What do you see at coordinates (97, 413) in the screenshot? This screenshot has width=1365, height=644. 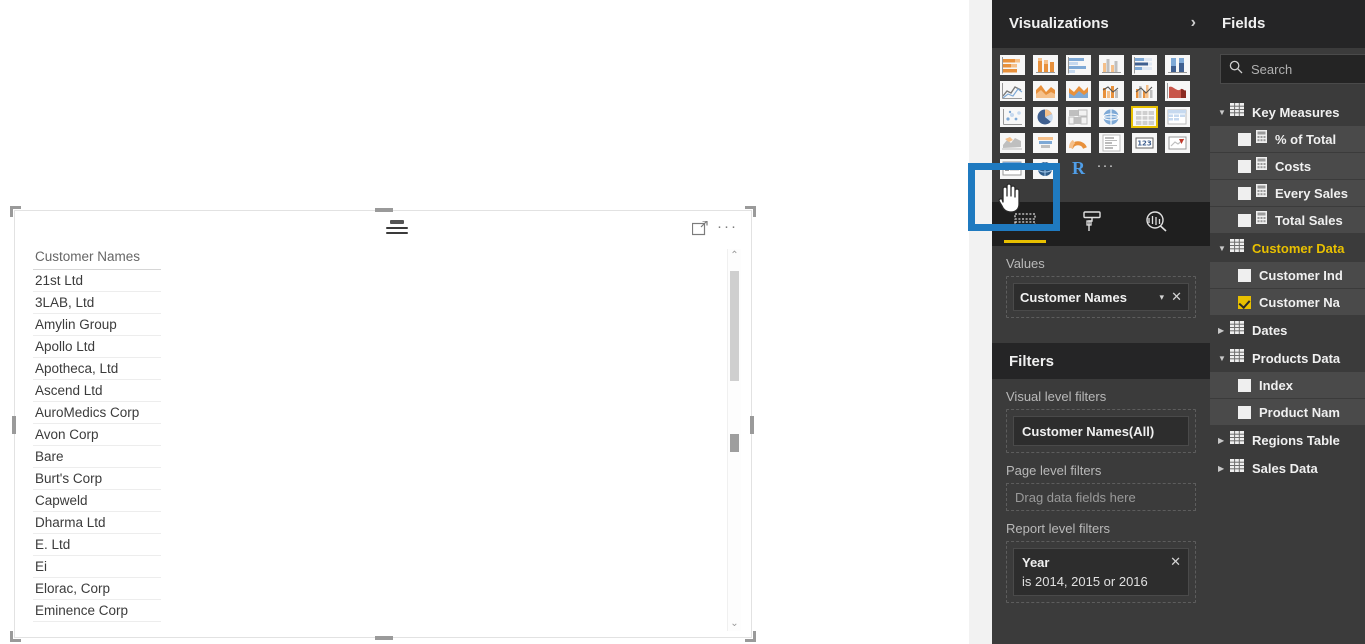 I see `table-row: AuroMedics Corp` at bounding box center [97, 413].